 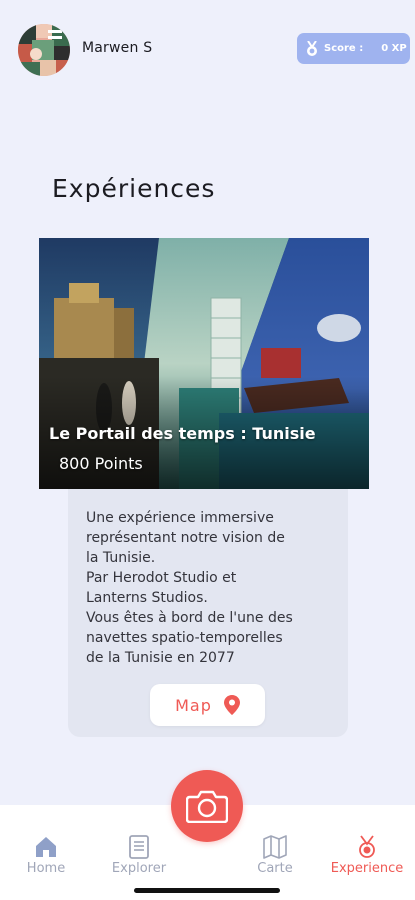 I want to click on nav-item-experience: Experience, so click(x=367, y=855).